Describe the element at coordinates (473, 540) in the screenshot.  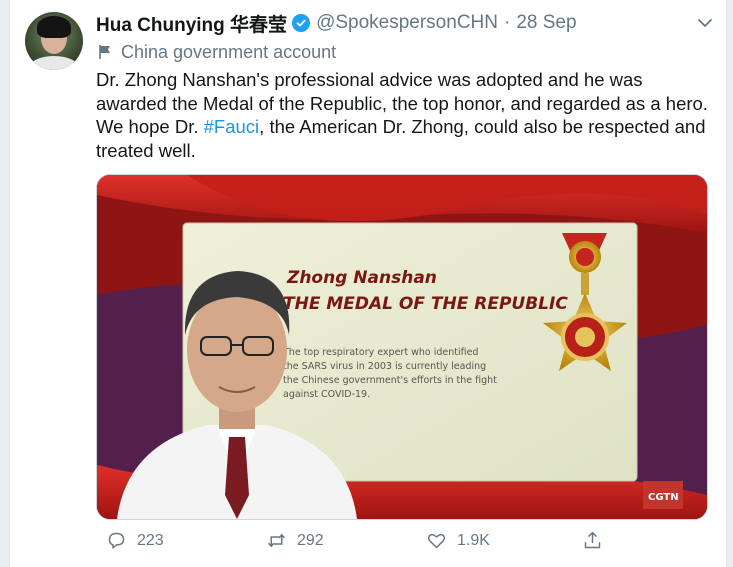
I see `like-count: 1.9K` at that location.